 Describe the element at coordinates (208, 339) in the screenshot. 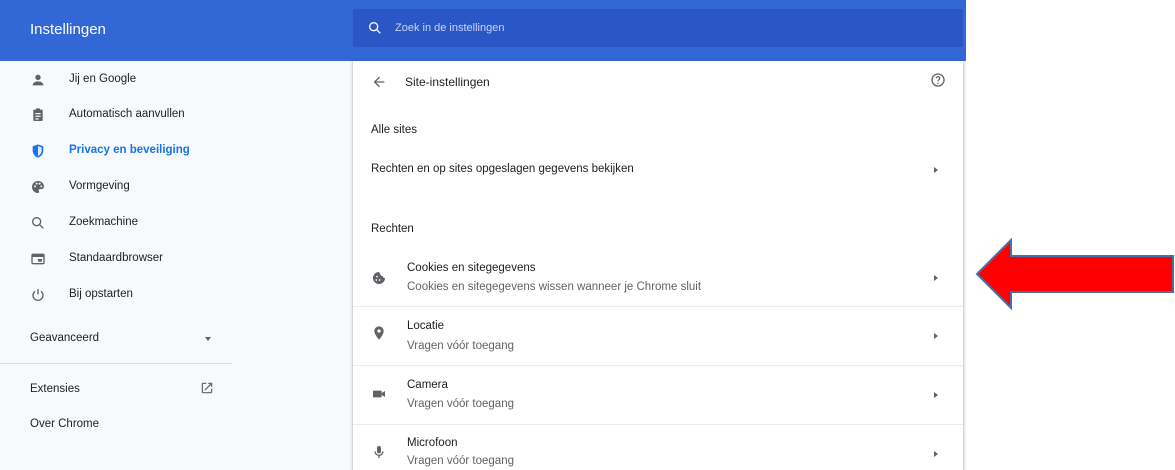

I see `caret-down-icon` at that location.